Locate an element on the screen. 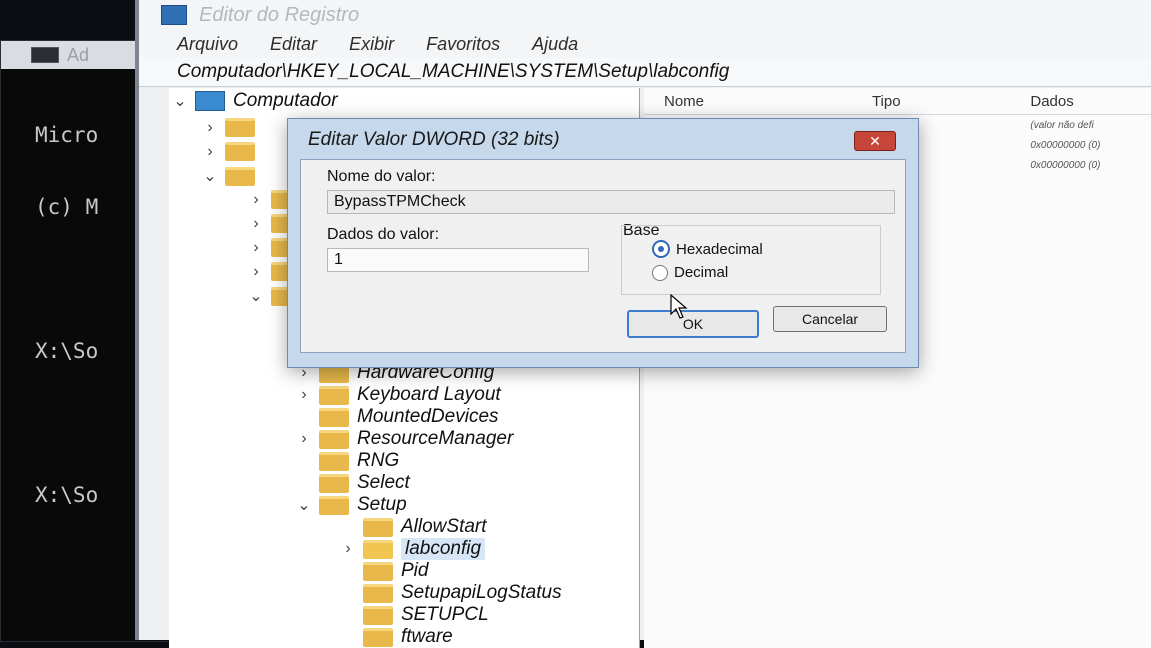 The width and height of the screenshot is (1151, 648). close-button: ✕ is located at coordinates (875, 141).